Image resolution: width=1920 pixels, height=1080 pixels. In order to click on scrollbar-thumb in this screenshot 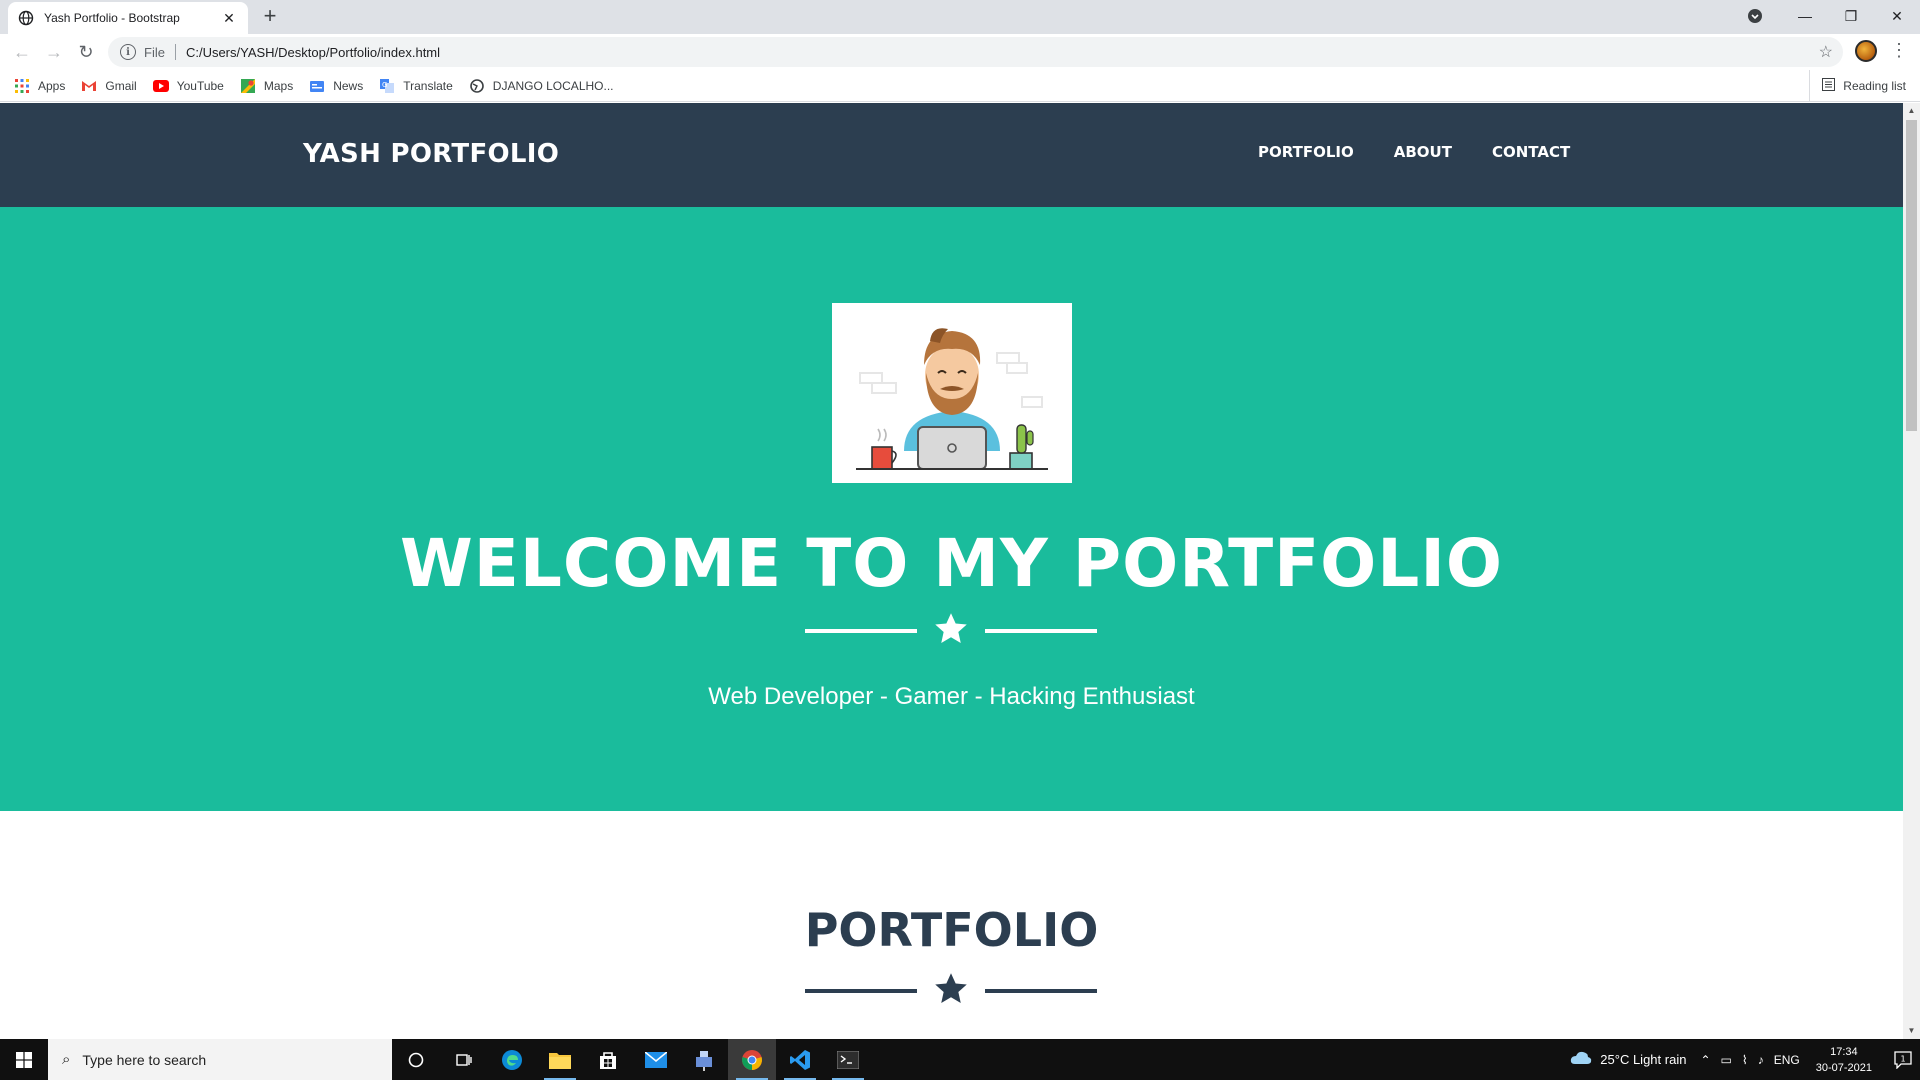, I will do `click(1911, 275)`.